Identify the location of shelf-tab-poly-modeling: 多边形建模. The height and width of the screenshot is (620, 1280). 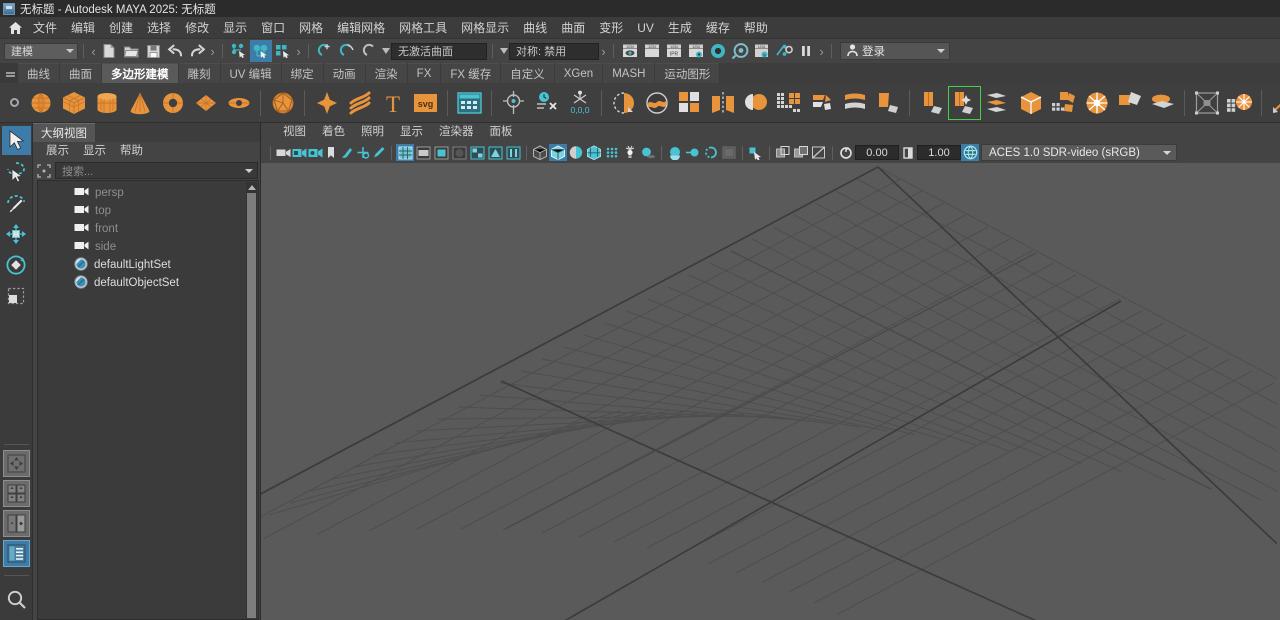
(140, 73).